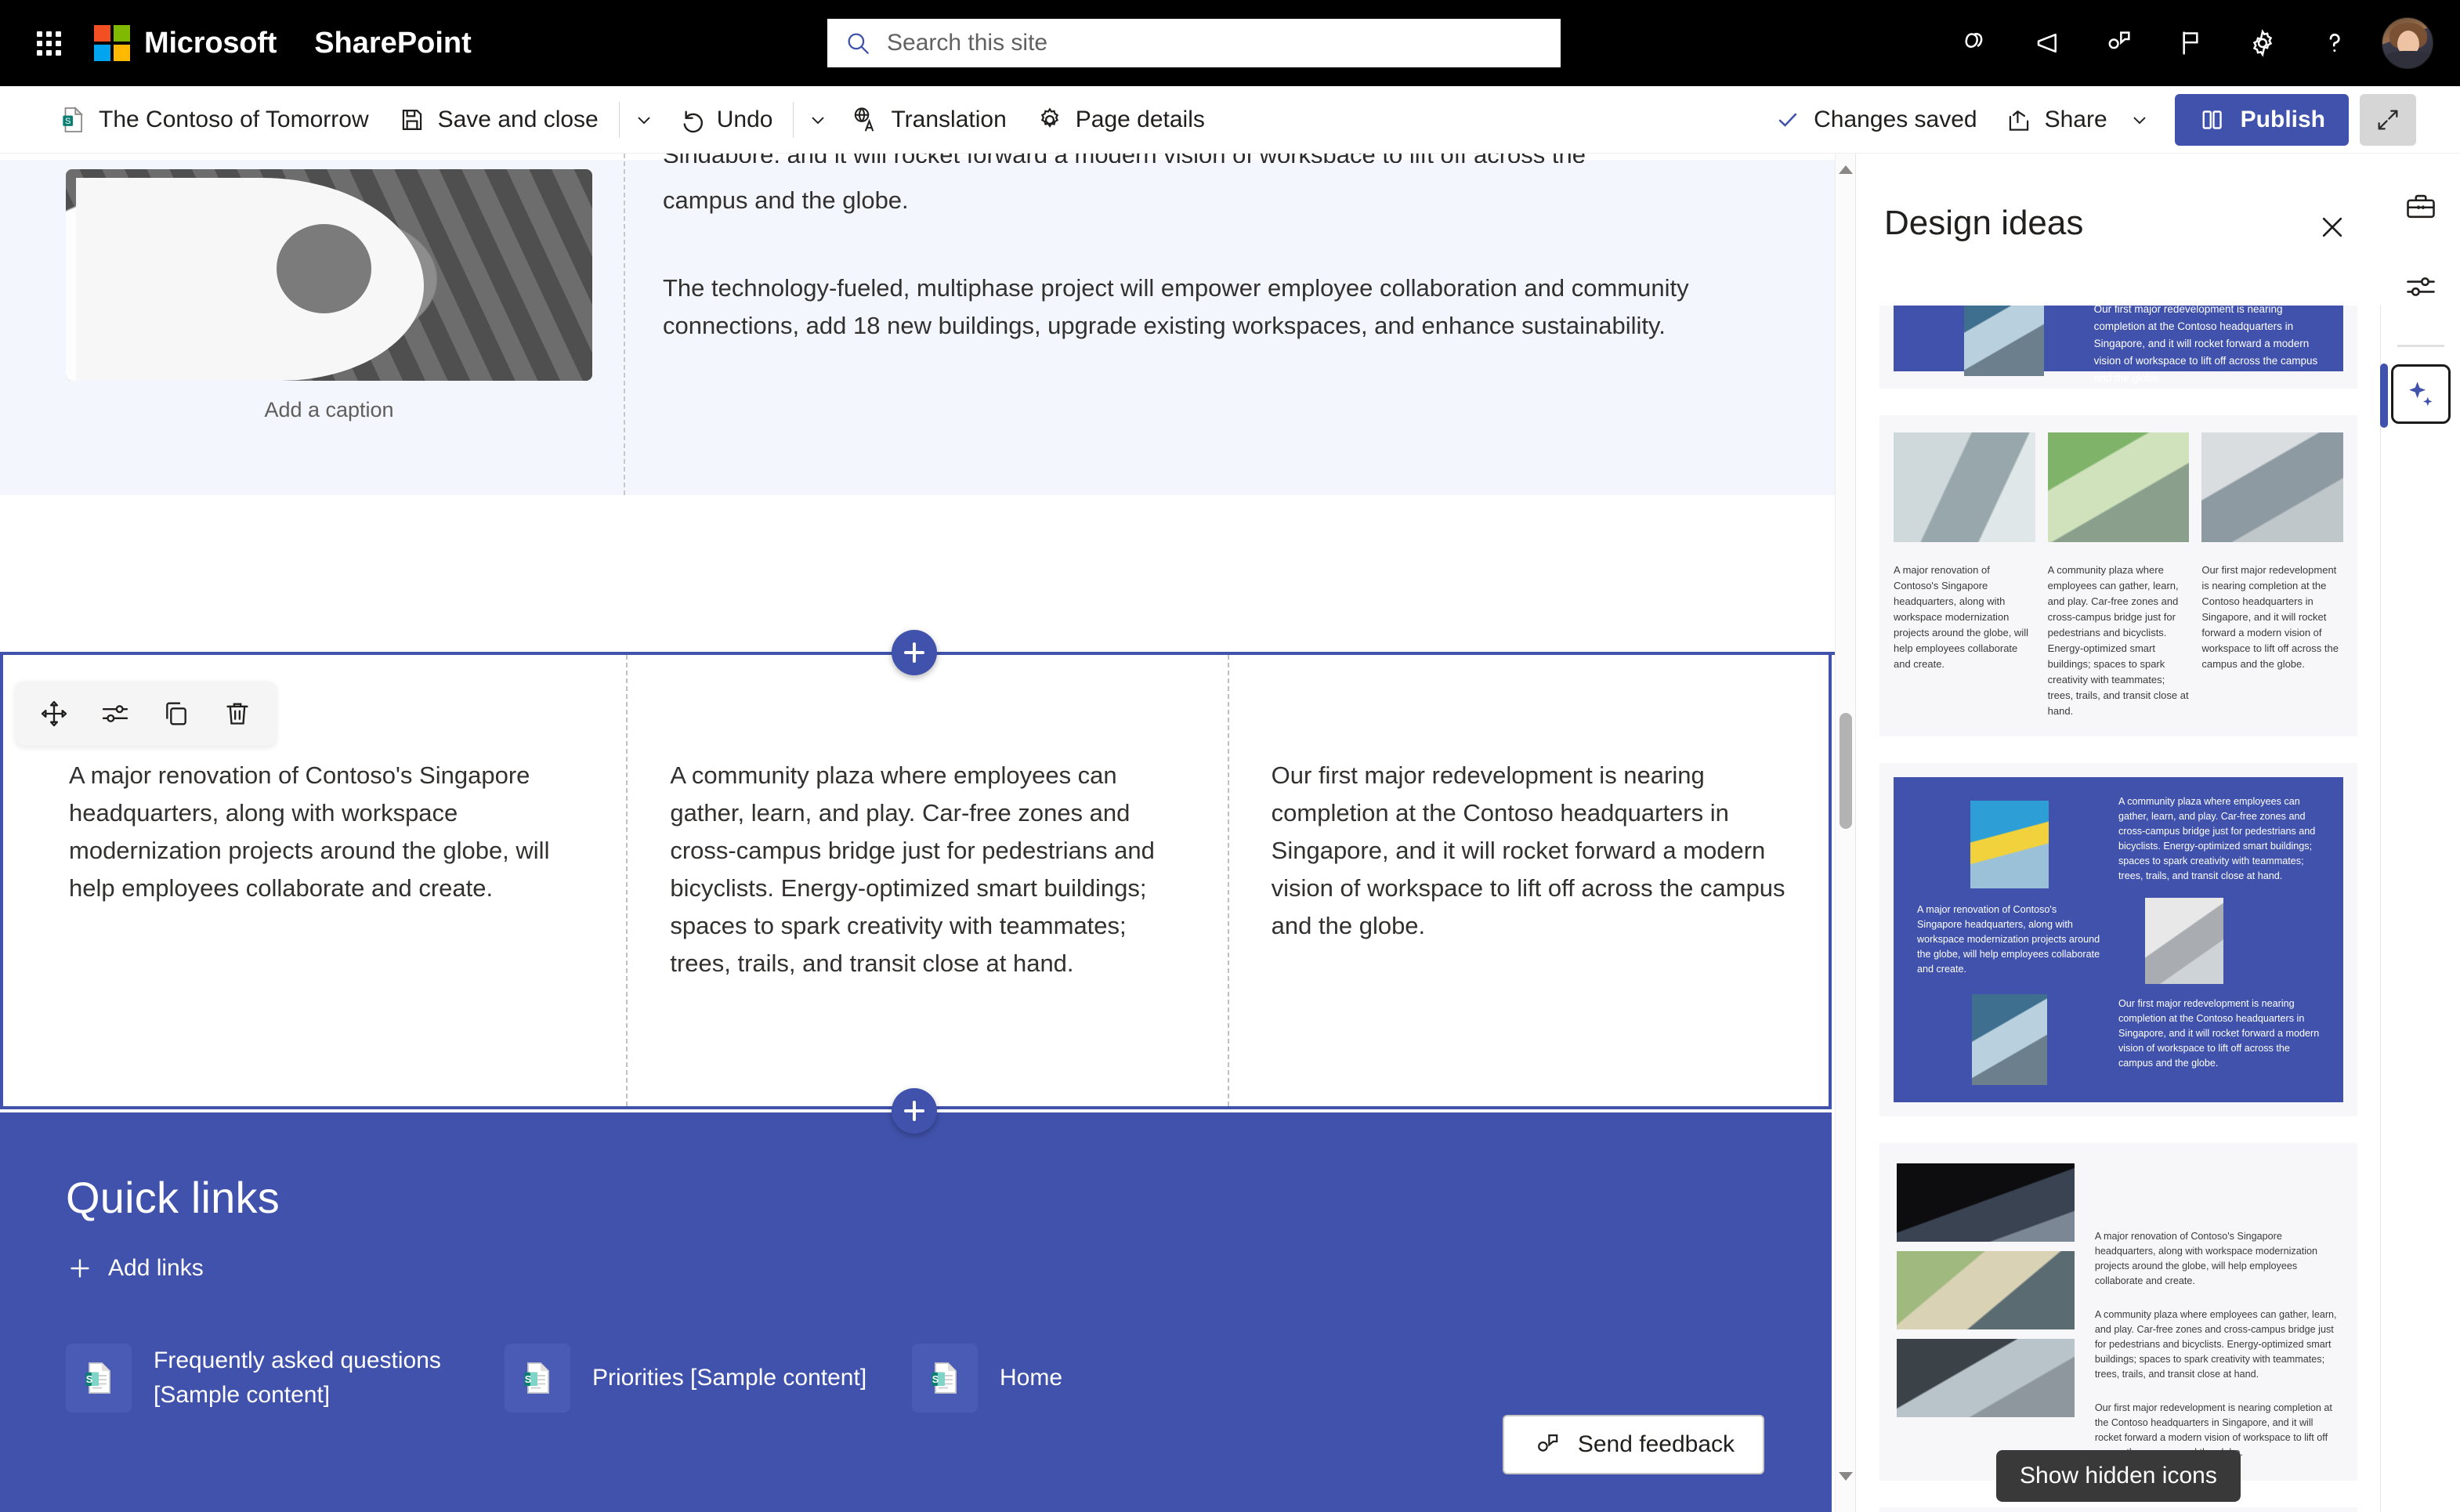 The width and height of the screenshot is (2460, 1512). I want to click on collapse-ribbon-button, so click(2388, 120).